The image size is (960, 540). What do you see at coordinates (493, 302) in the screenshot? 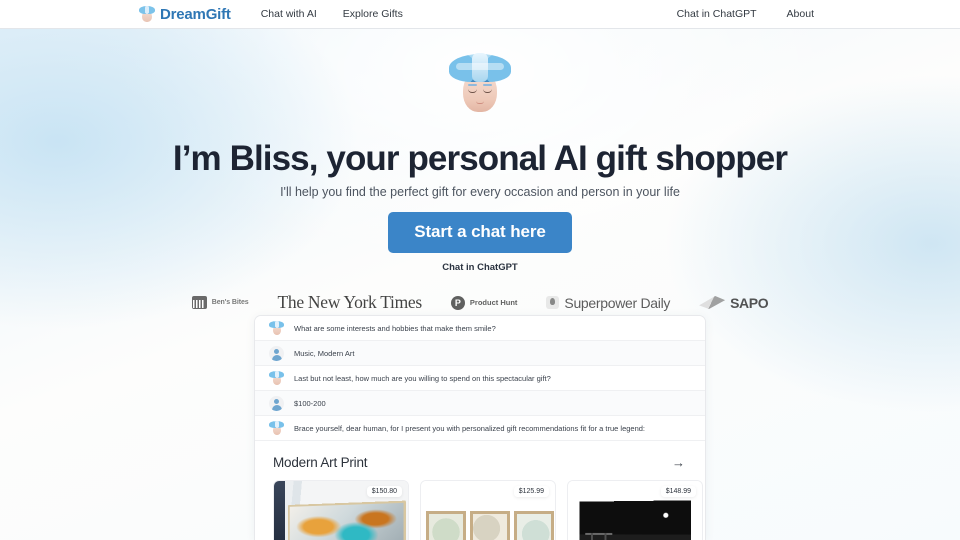
I see `press-logo-label: Product Hunt` at bounding box center [493, 302].